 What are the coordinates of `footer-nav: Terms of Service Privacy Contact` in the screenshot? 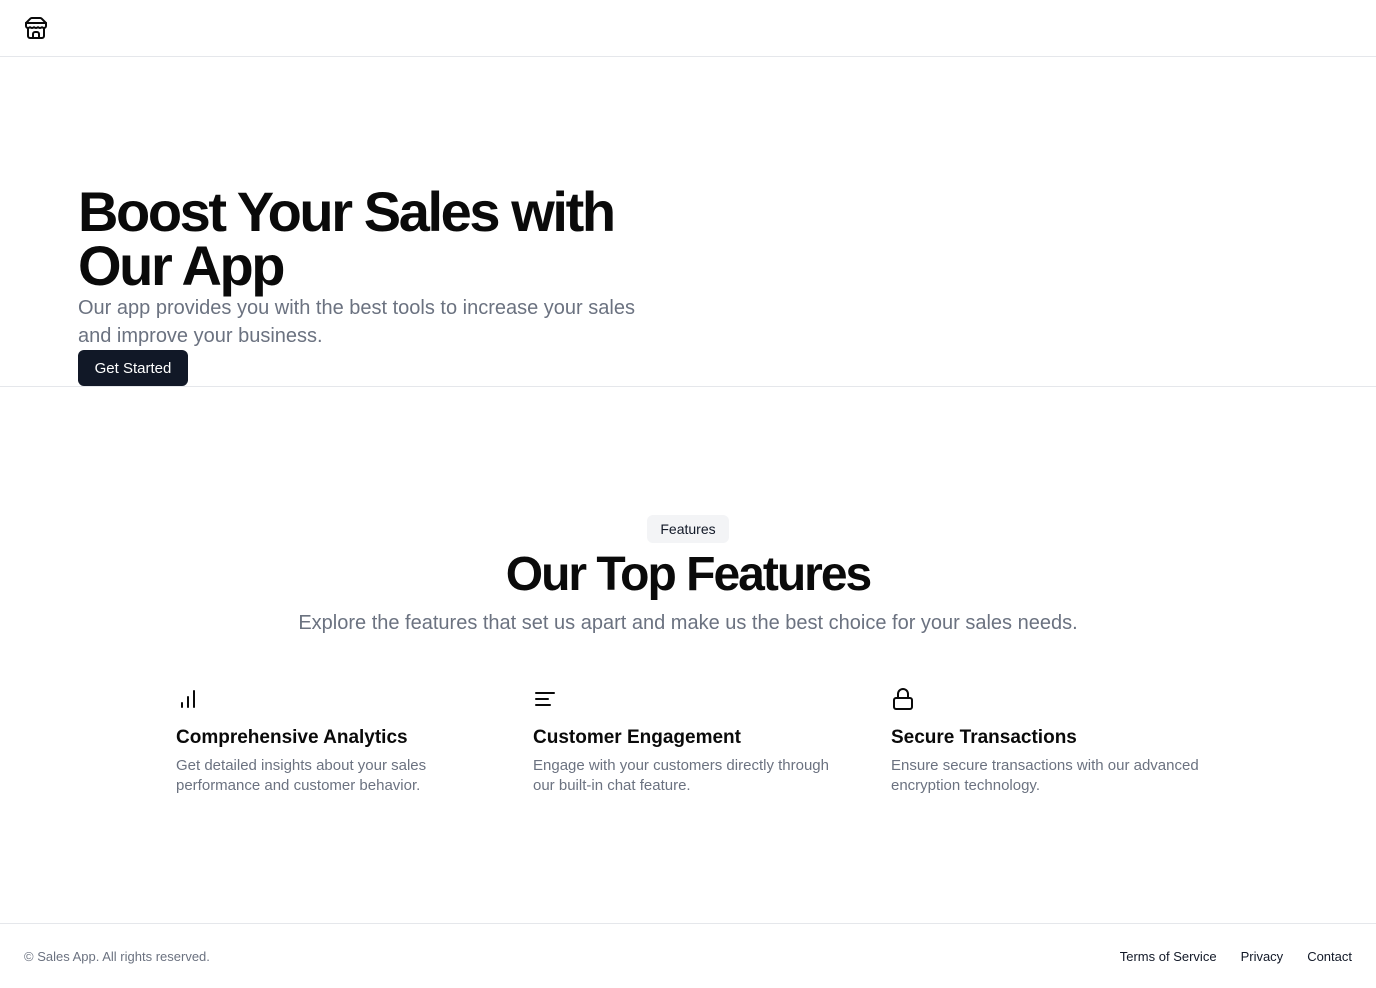 It's located at (1236, 957).